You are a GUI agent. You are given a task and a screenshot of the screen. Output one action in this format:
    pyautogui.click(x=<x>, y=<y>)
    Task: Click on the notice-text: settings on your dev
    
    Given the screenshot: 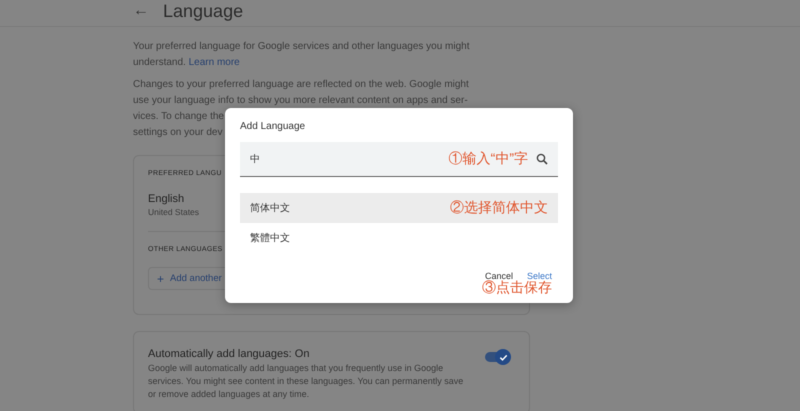 What is the action you would take?
    pyautogui.click(x=177, y=133)
    